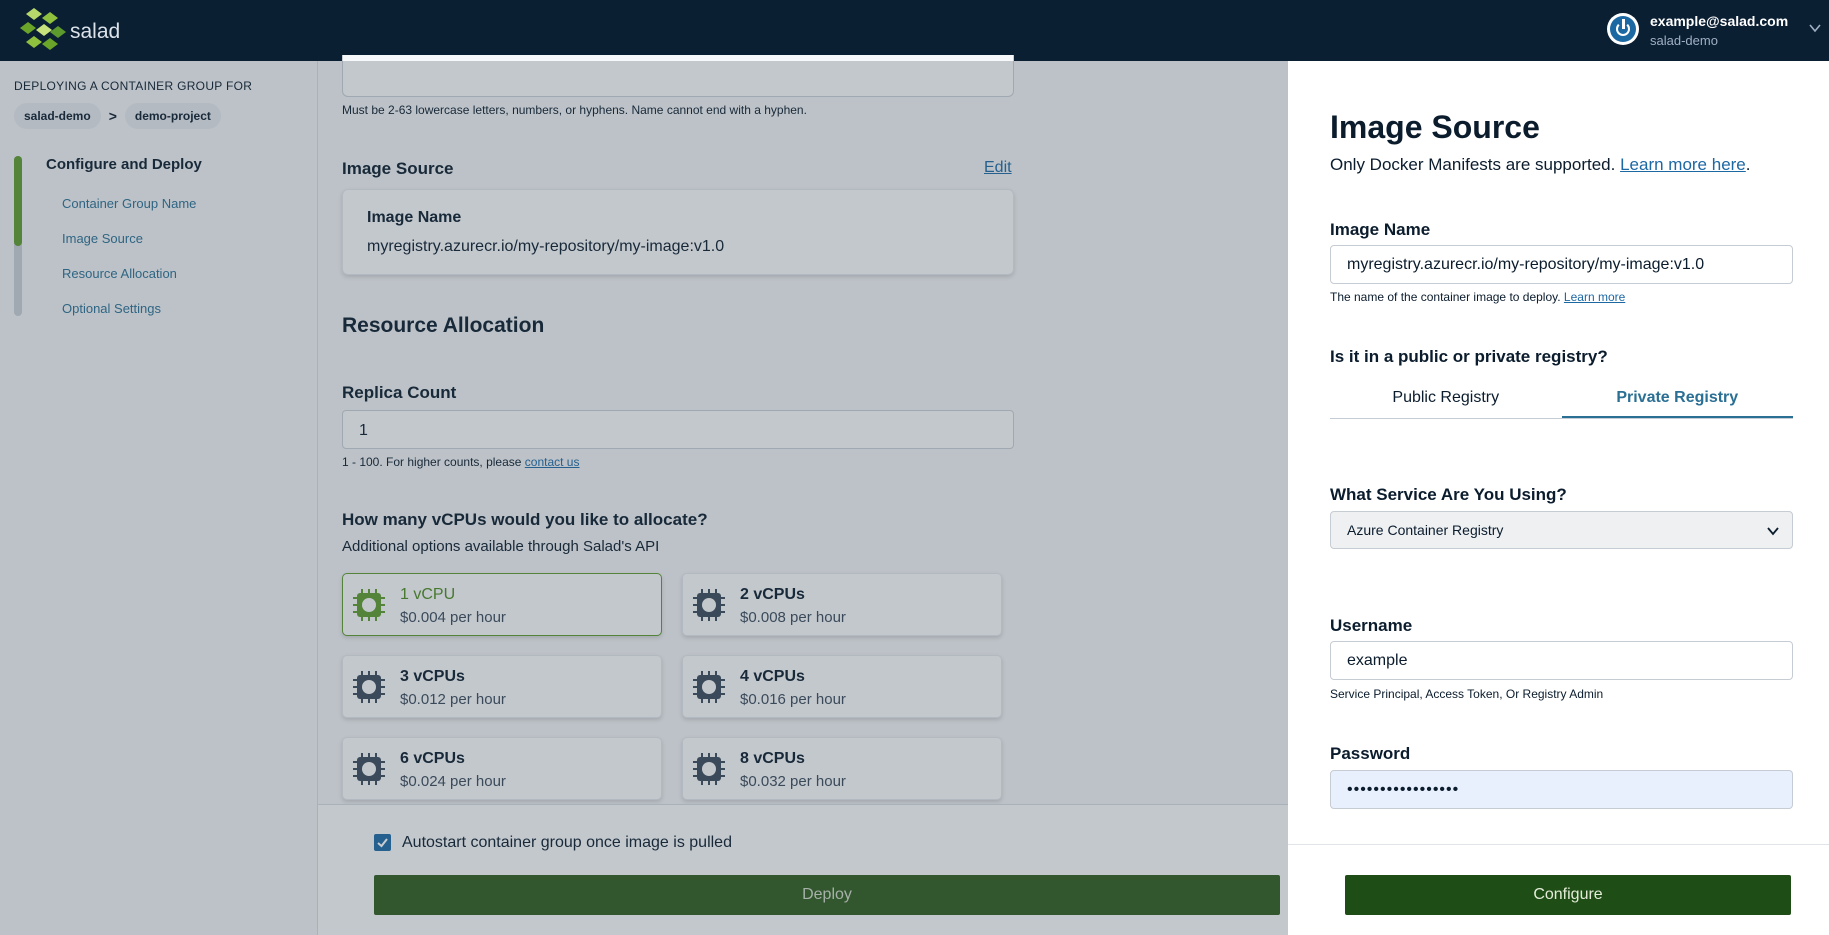 This screenshot has width=1829, height=935. What do you see at coordinates (793, 617) in the screenshot?
I see `cpu-option-price: $0.008 per hour` at bounding box center [793, 617].